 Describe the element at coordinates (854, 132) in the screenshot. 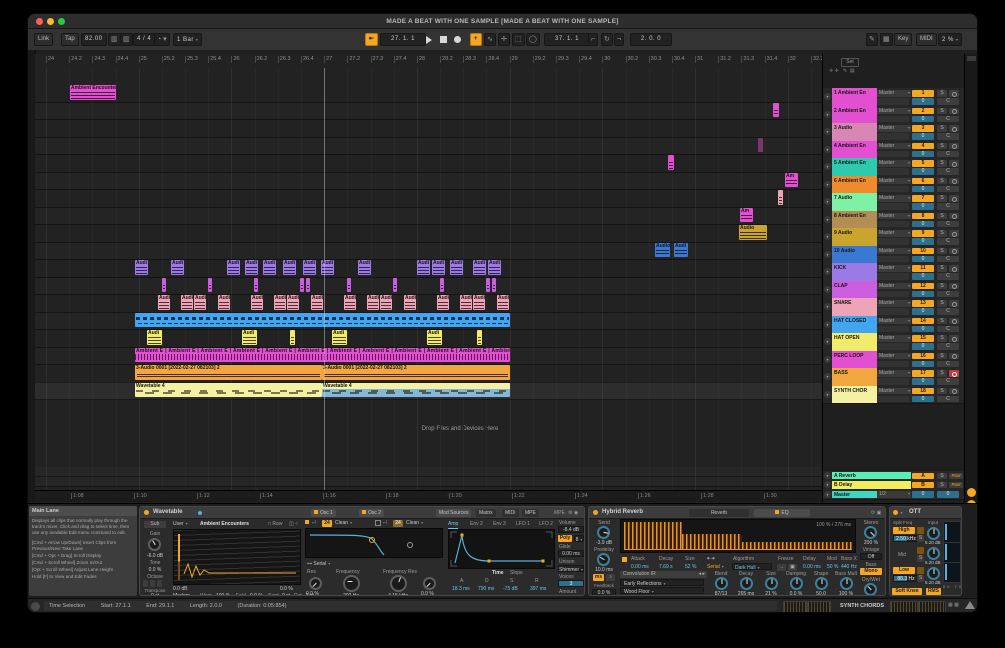

I see `track-name: 3 Audio` at that location.